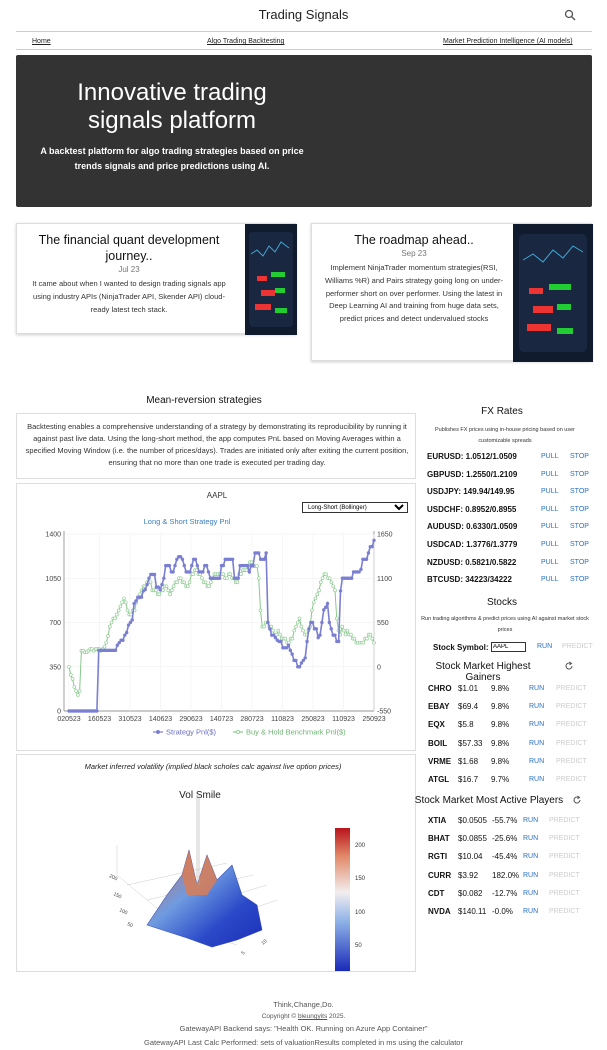 The image size is (607, 1050). What do you see at coordinates (505, 893) in the screenshot?
I see `stock-change-pct: -12.7%` at bounding box center [505, 893].